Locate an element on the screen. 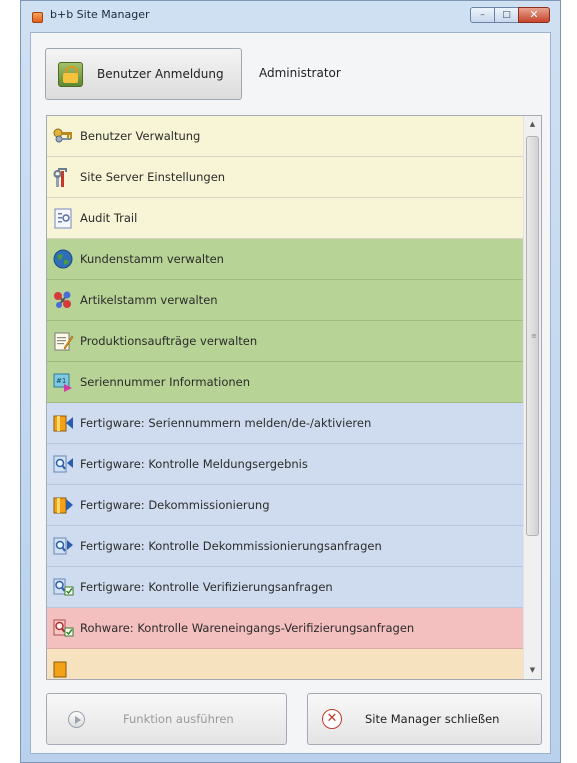 The height and width of the screenshot is (763, 577). list-item: Fertigware: Dekommissionierung is located at coordinates (285, 505).